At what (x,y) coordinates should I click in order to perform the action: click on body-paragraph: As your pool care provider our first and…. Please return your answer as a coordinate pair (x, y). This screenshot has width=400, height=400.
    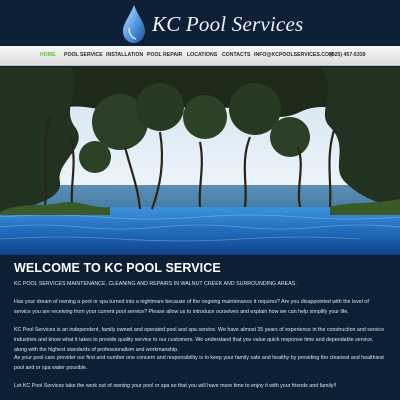
    Looking at the image, I should click on (199, 363).